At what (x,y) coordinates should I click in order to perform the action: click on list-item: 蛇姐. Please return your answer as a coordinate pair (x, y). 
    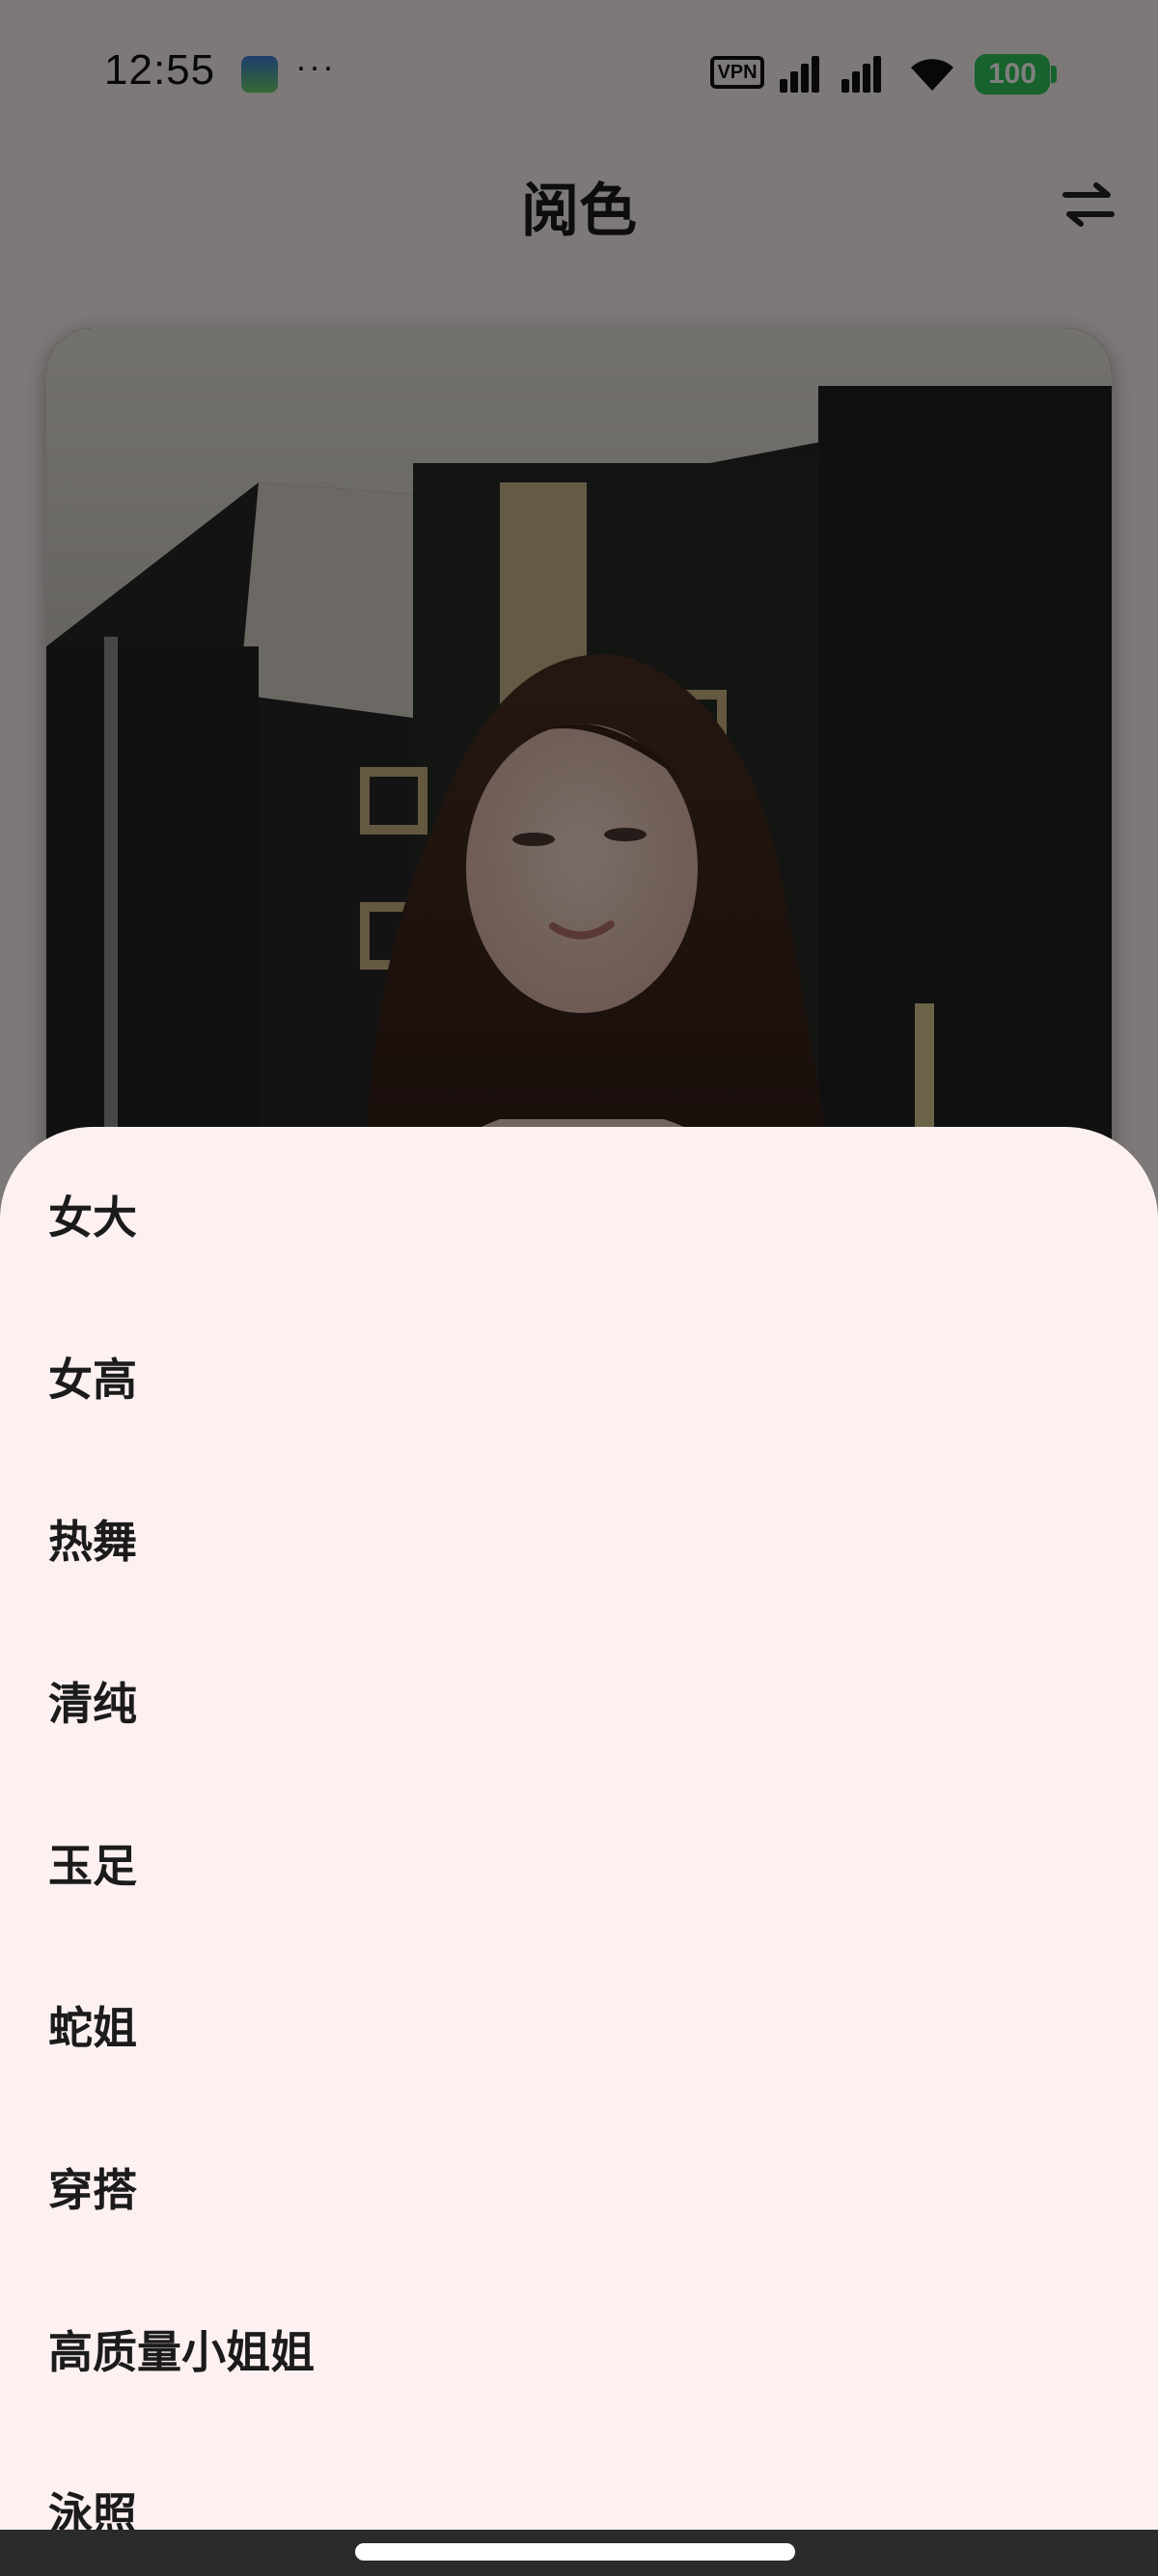
    Looking at the image, I should click on (579, 2028).